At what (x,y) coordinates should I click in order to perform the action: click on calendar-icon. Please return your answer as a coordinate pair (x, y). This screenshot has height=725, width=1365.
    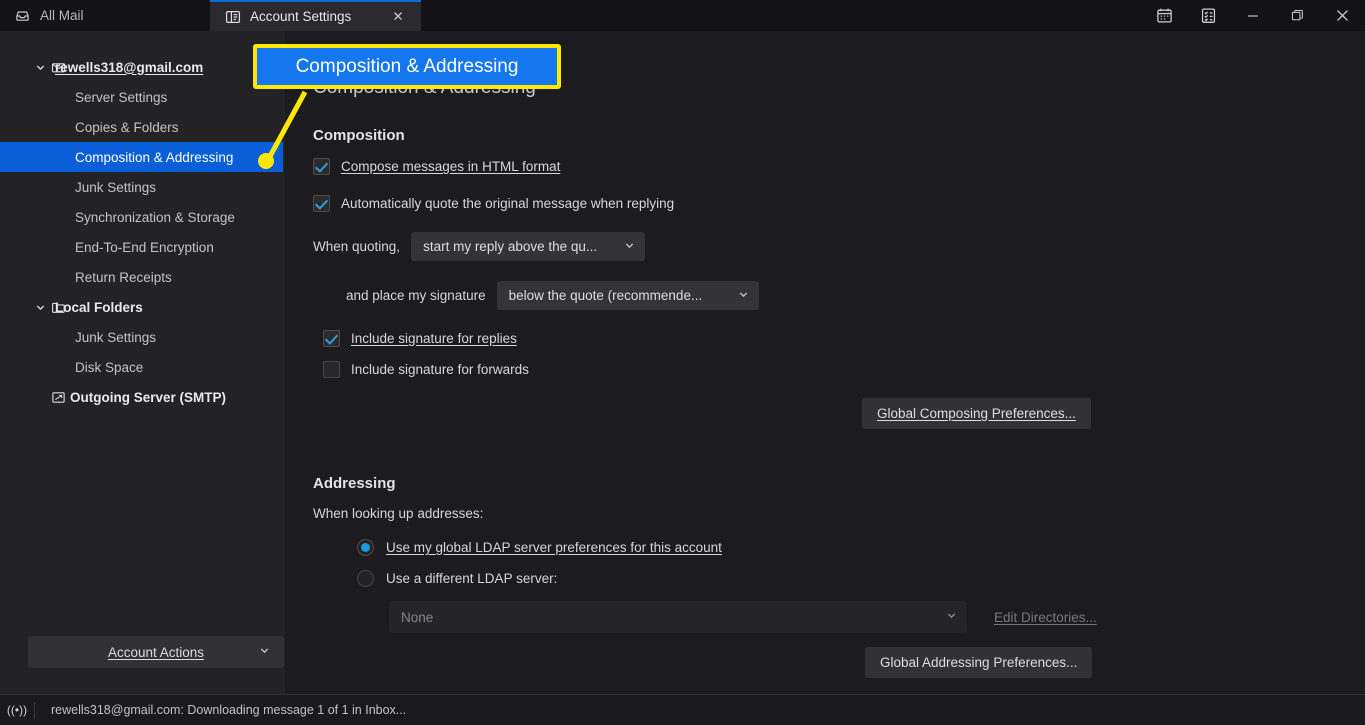
    Looking at the image, I should click on (1164, 15).